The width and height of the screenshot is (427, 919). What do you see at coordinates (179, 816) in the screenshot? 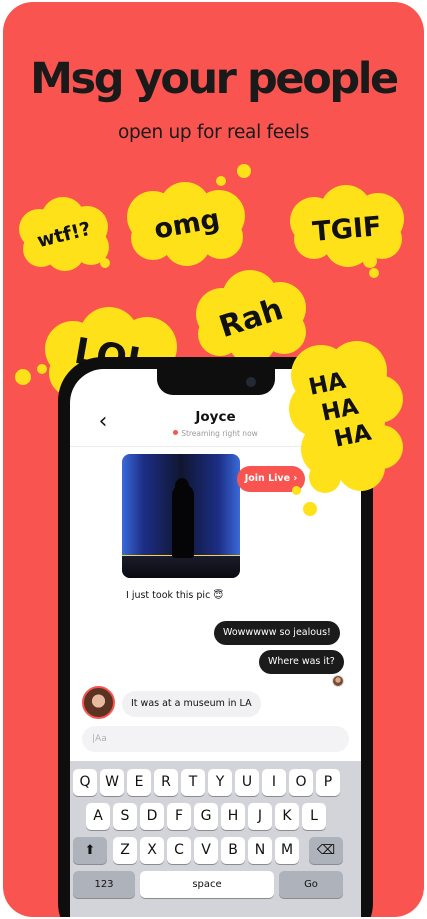
I see `key-f: F` at bounding box center [179, 816].